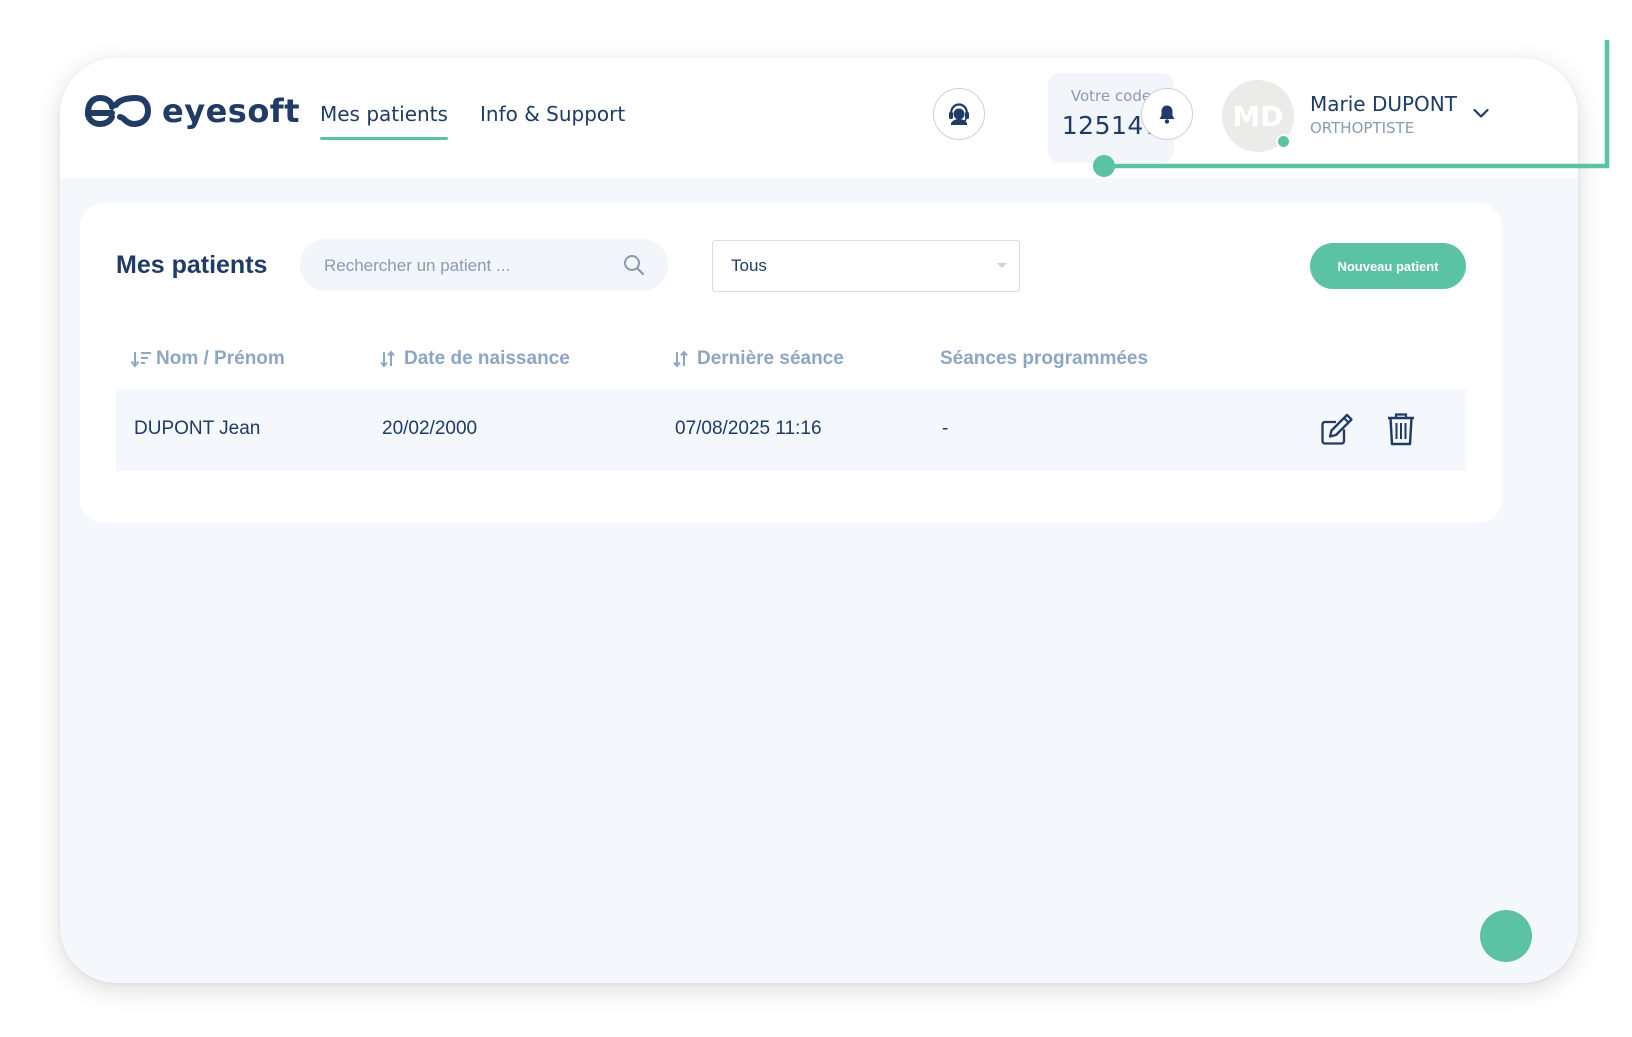  I want to click on column-header-birth-date-label: Date de naissance, so click(487, 358).